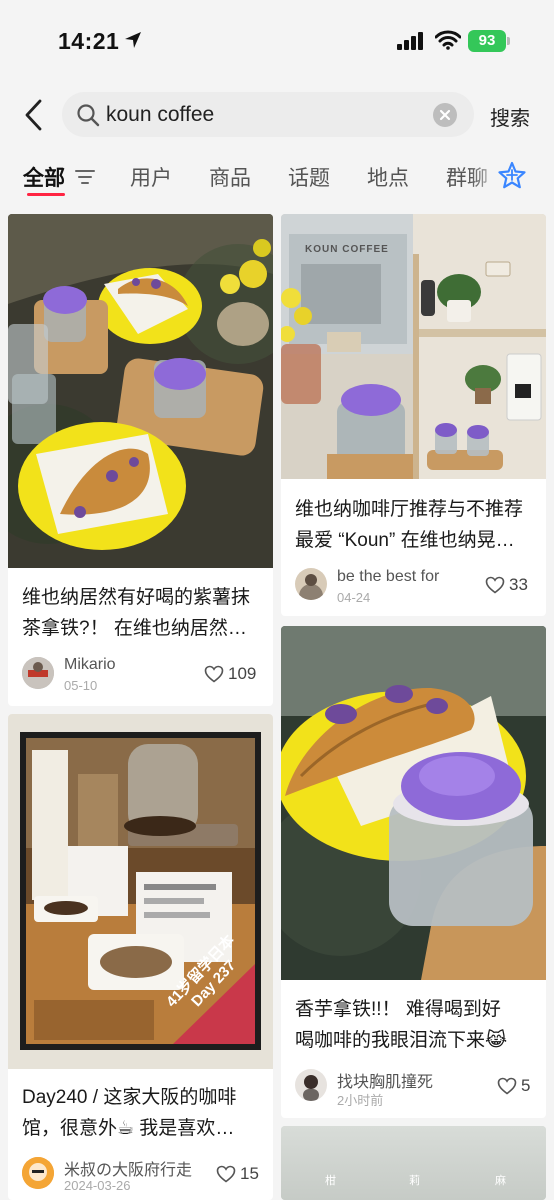  Describe the element at coordinates (398, 1009) in the screenshot. I see `post-title-line: 香芋拿铁!!！ 难得喝到好` at that location.